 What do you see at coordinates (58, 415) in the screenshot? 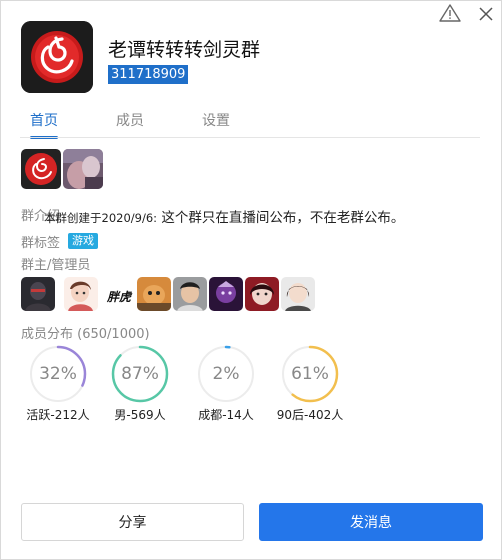
I see `gauge-label: 活跃-212人` at bounding box center [58, 415].